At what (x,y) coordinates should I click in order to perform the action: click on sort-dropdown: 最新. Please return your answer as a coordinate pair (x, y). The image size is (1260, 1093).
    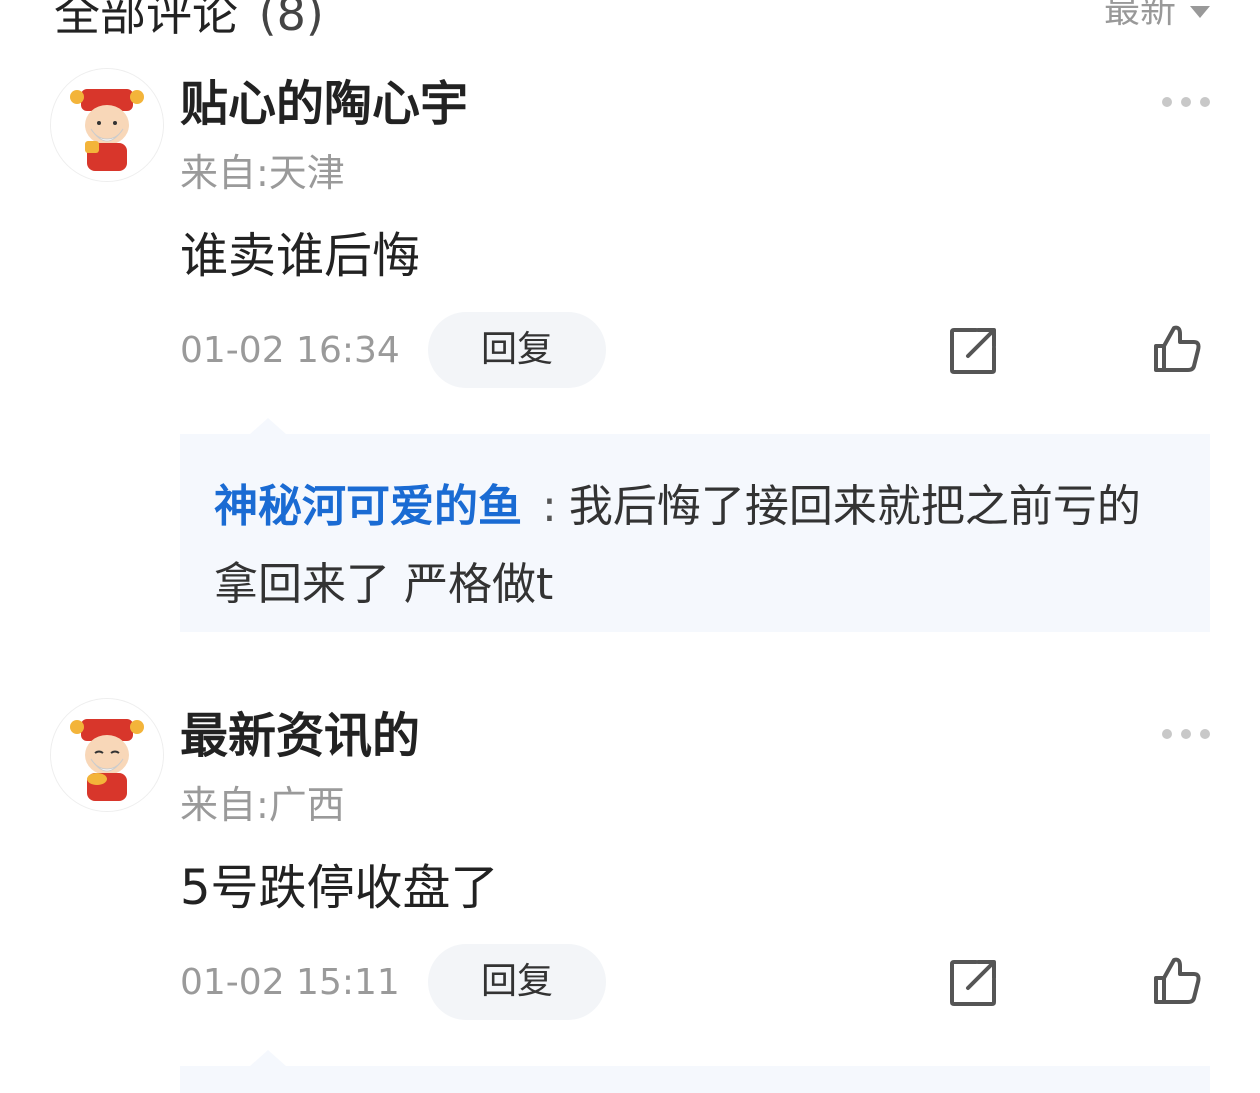
    Looking at the image, I should click on (1157, 18).